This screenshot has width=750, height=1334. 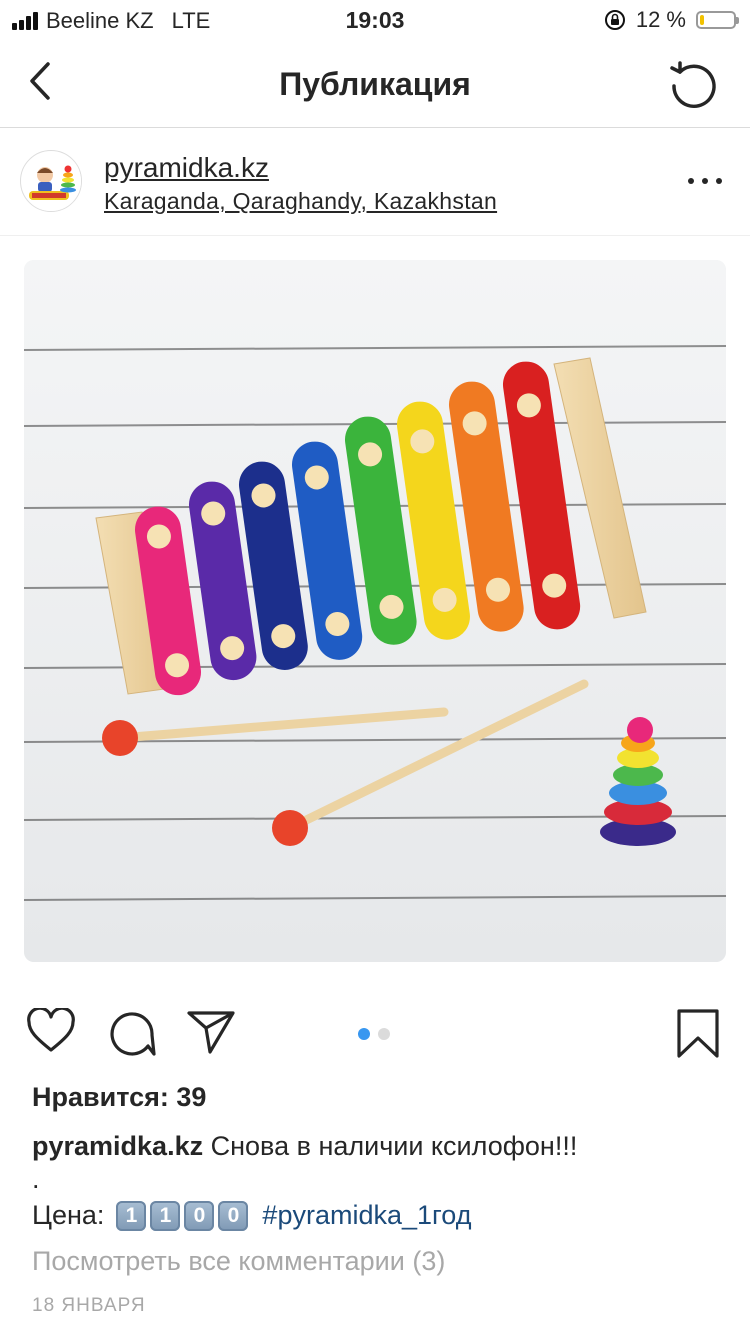 I want to click on post-actions, so click(x=375, y=1036).